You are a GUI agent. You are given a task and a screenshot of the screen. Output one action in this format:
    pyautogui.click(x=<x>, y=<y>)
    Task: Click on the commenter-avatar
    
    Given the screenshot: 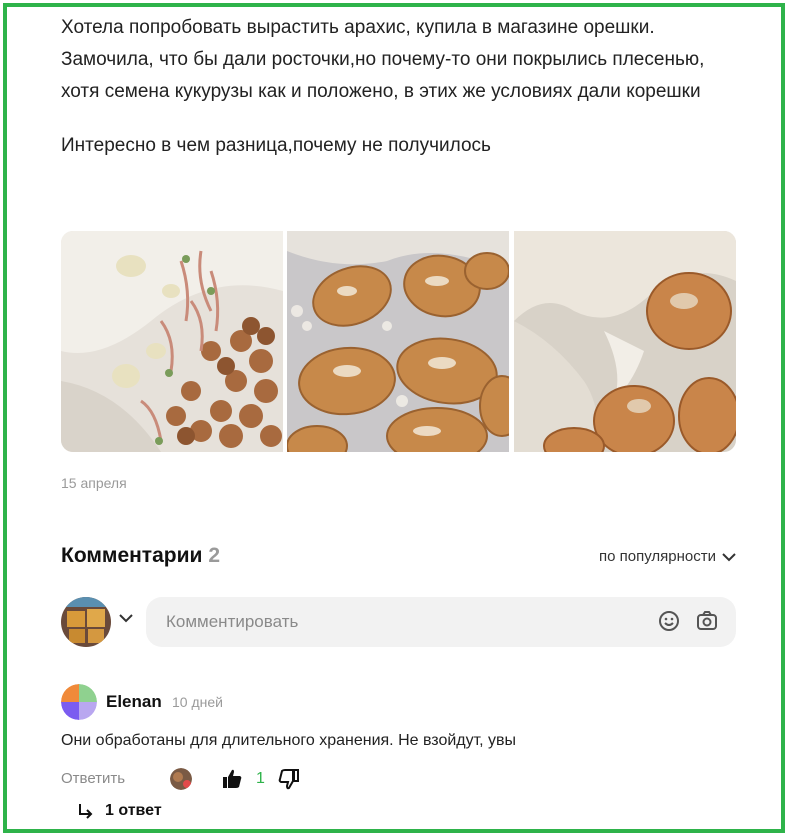 What is the action you would take?
    pyautogui.click(x=79, y=702)
    